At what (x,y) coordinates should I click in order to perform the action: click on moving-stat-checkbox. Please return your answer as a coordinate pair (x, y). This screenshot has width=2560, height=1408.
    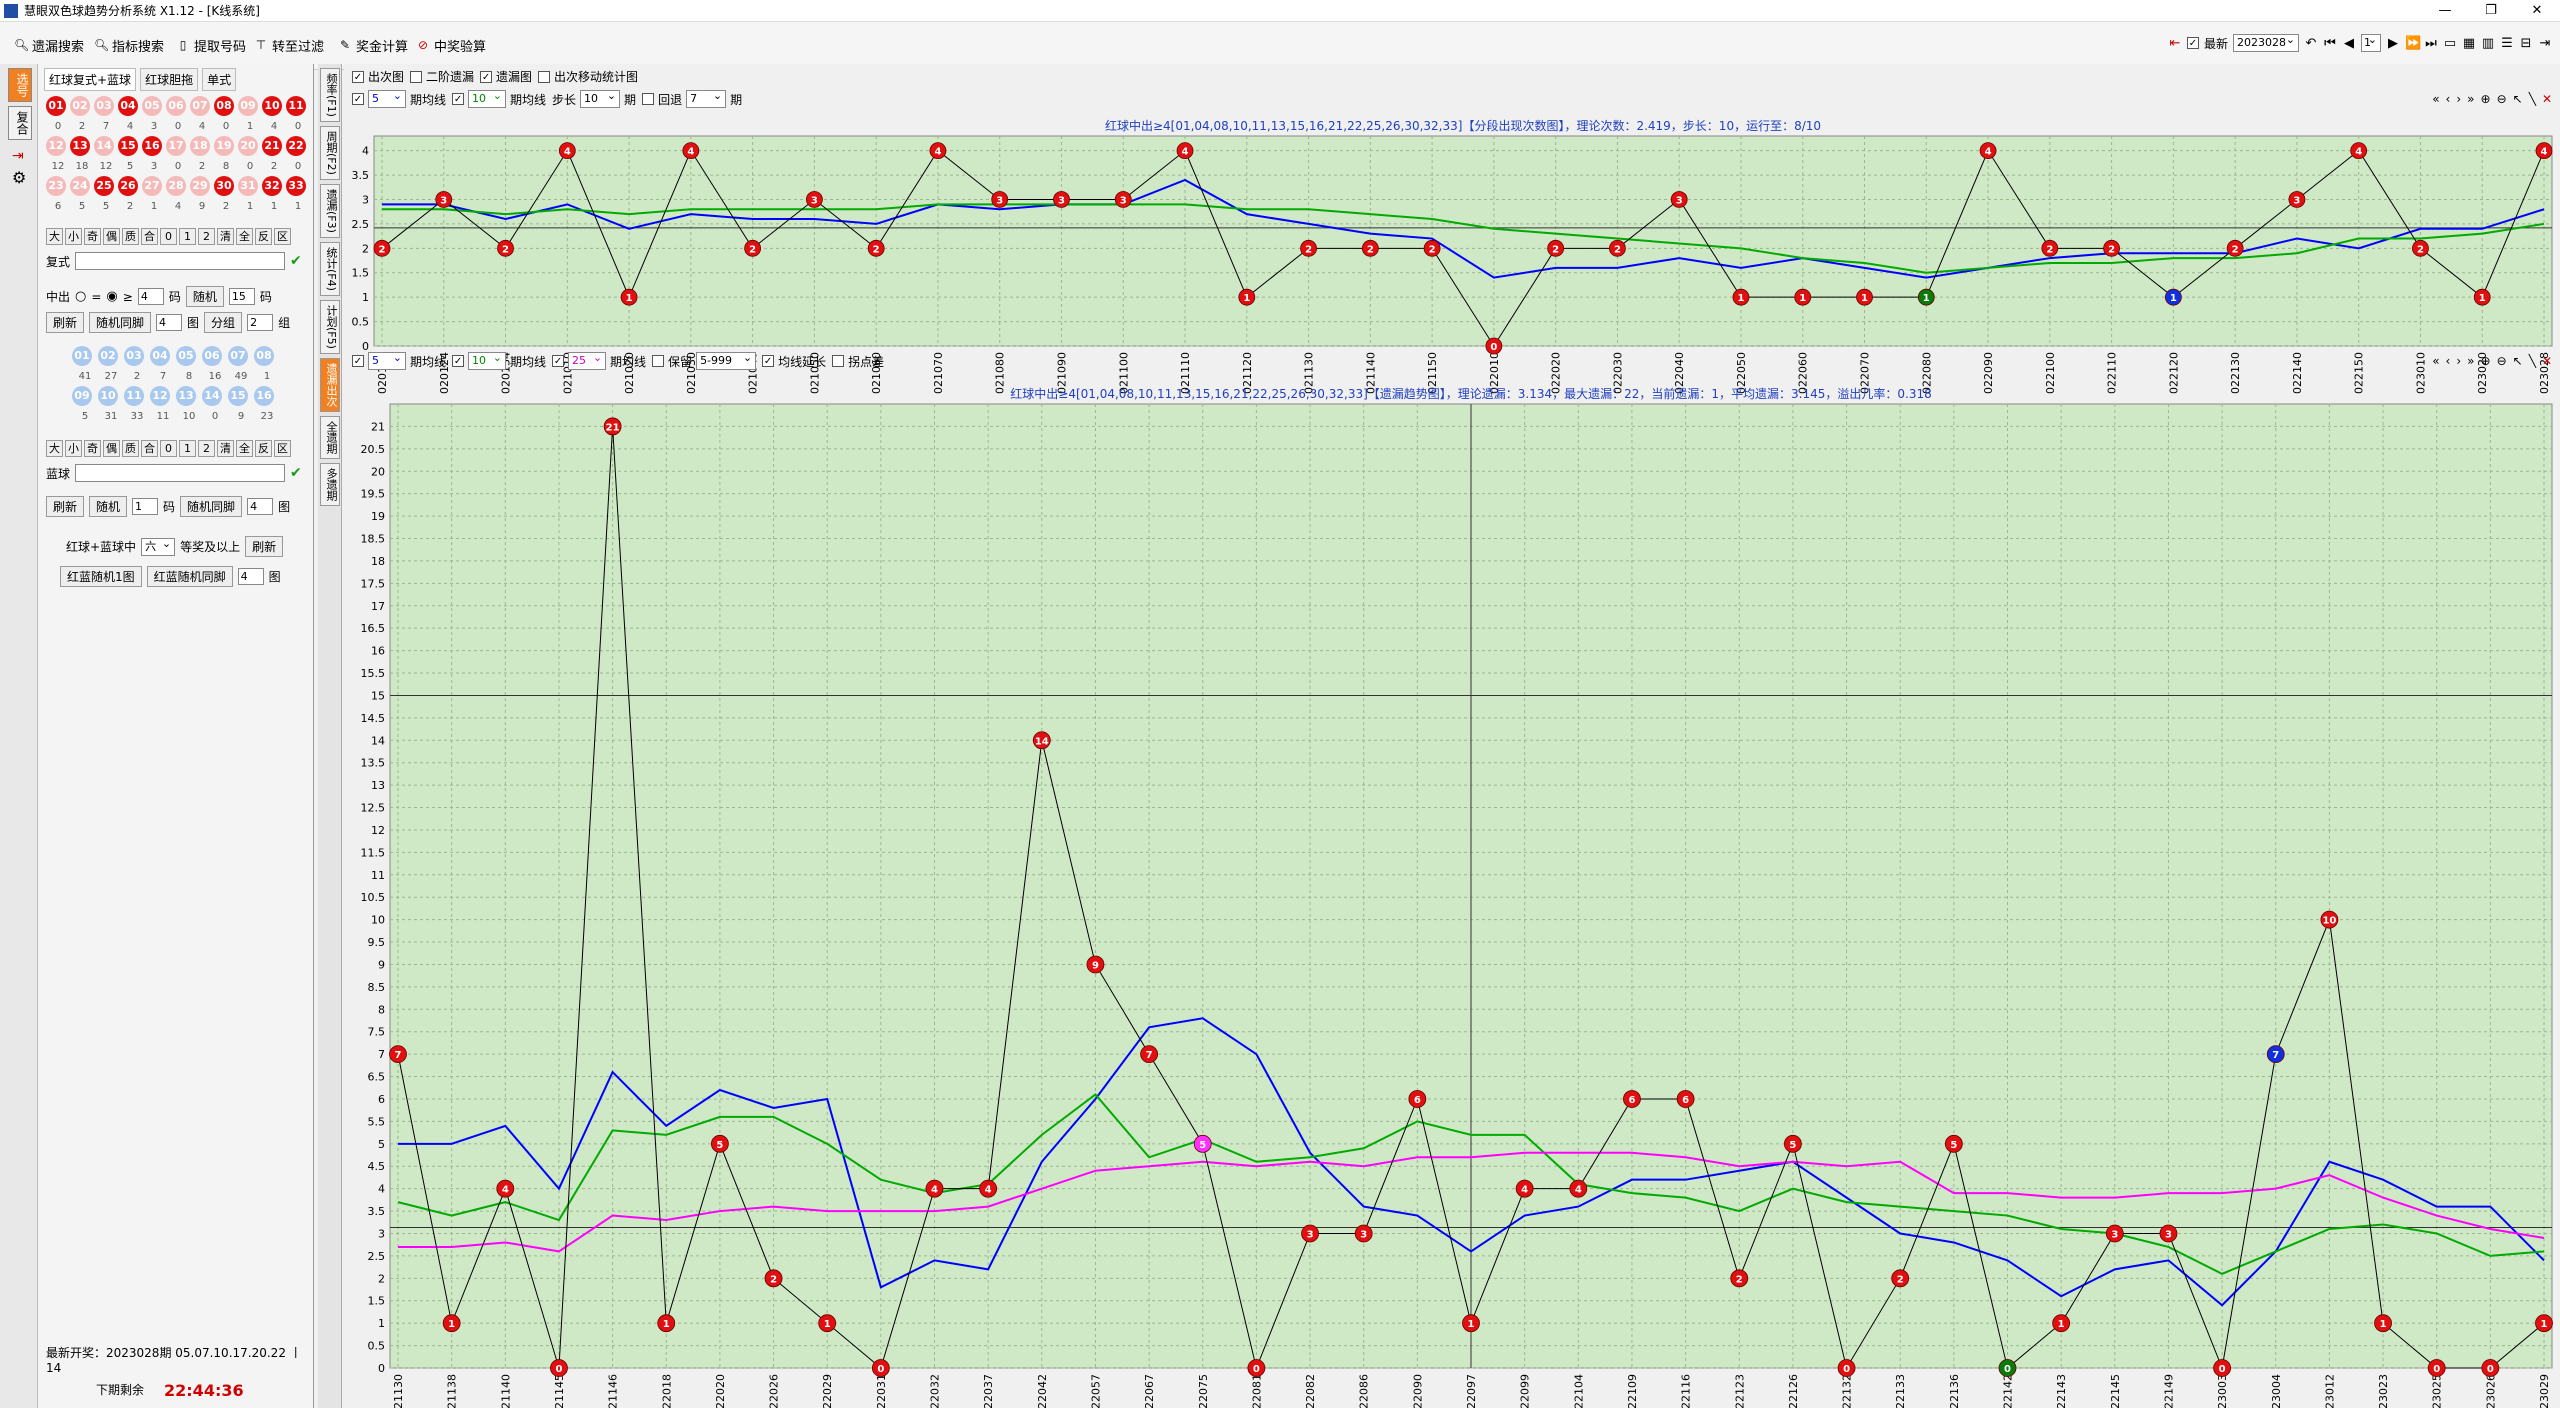
    Looking at the image, I should click on (544, 76).